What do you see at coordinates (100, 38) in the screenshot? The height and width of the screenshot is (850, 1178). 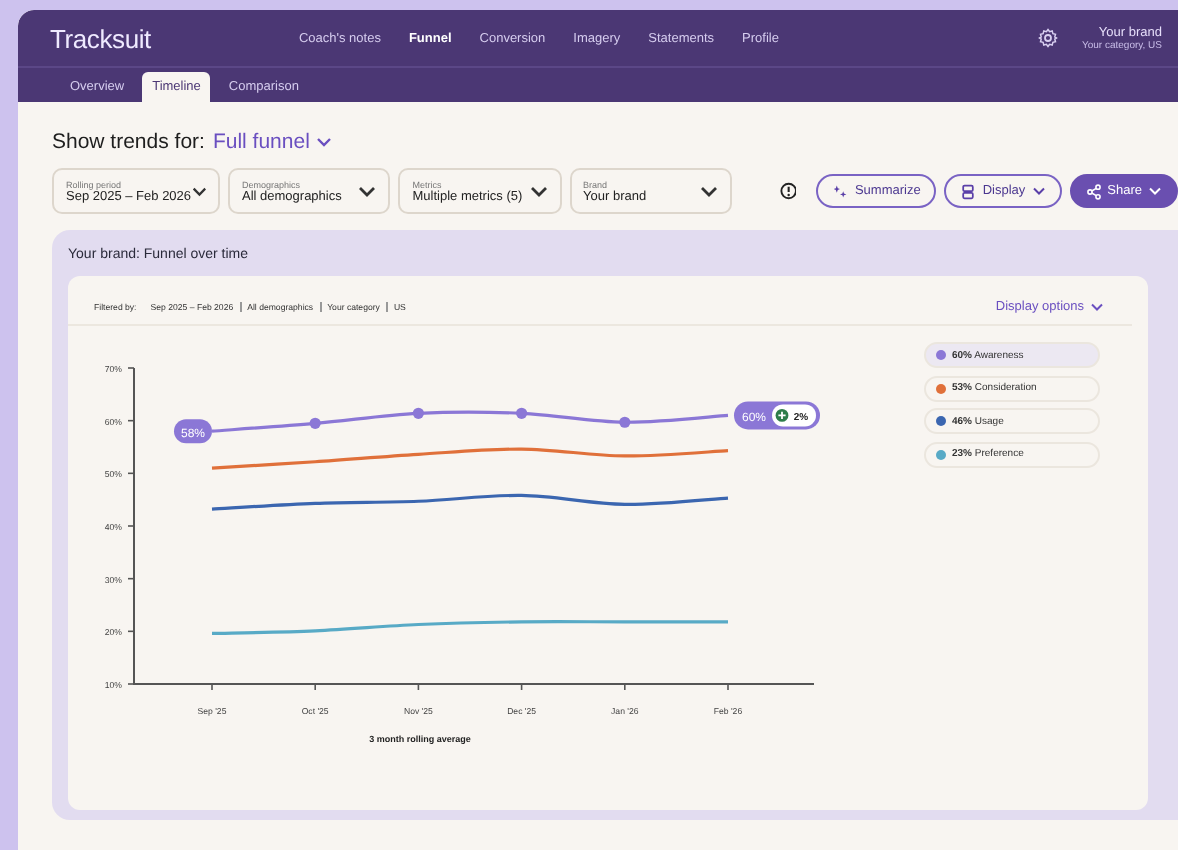 I see `app-logo: Tracksuit` at bounding box center [100, 38].